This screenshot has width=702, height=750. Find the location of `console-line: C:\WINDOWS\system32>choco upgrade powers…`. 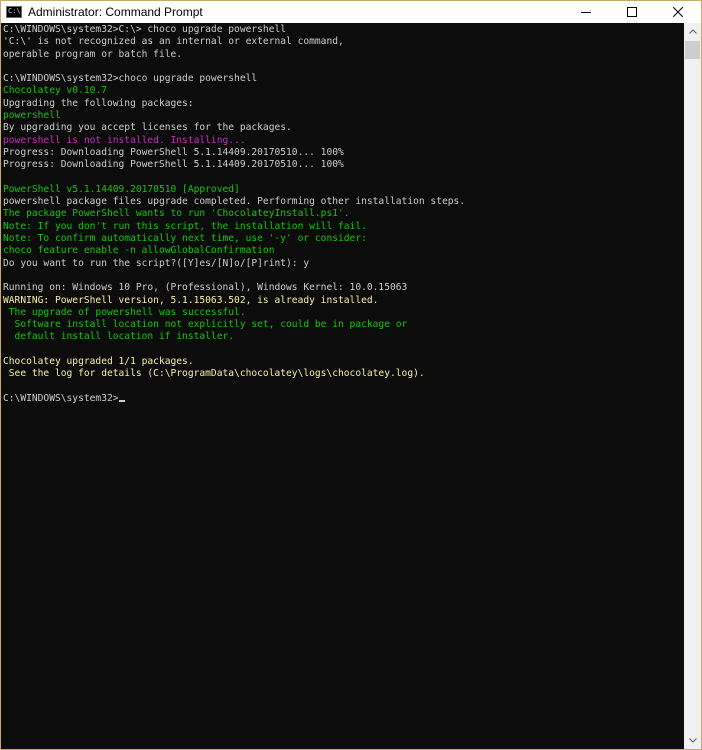

console-line: C:\WINDOWS\system32>choco upgrade powers… is located at coordinates (130, 79).